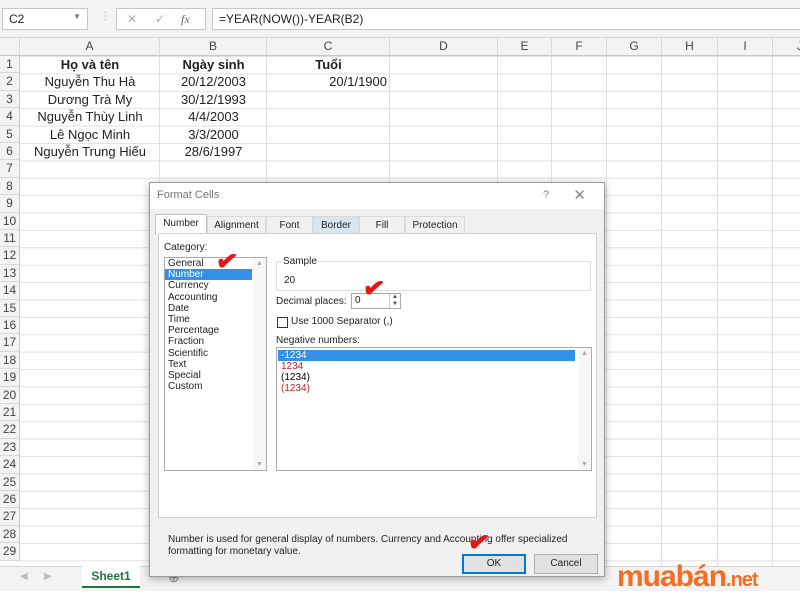  Describe the element at coordinates (208, 375) in the screenshot. I see `category-item-special: Special` at that location.